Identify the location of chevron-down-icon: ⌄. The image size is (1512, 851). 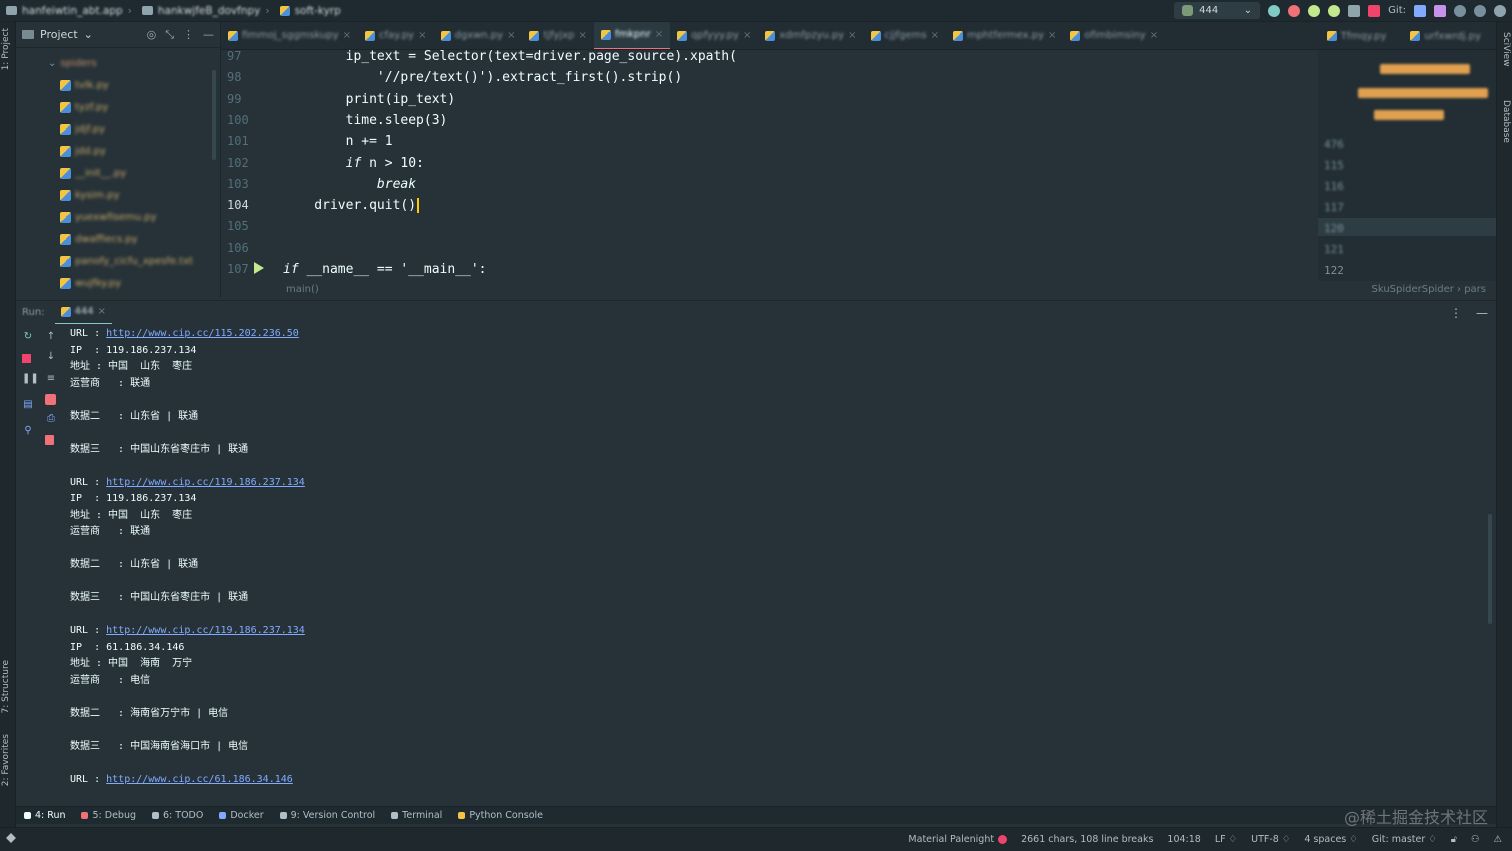
(88, 34).